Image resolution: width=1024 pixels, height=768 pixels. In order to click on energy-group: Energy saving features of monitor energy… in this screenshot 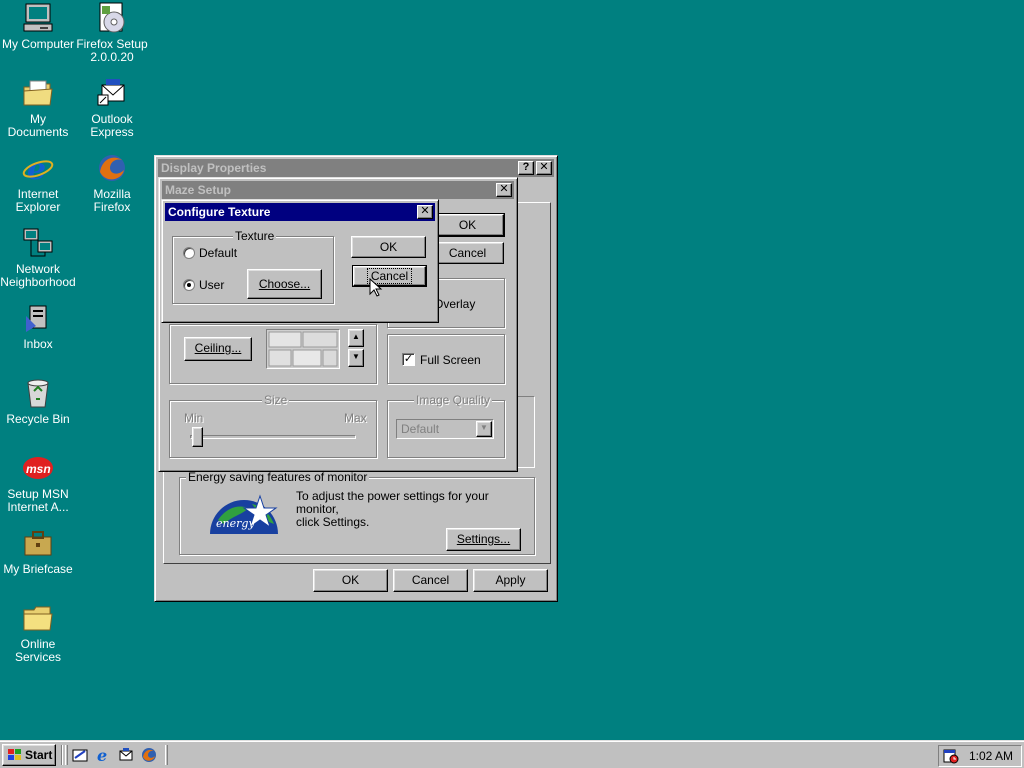, I will do `click(357, 512)`.